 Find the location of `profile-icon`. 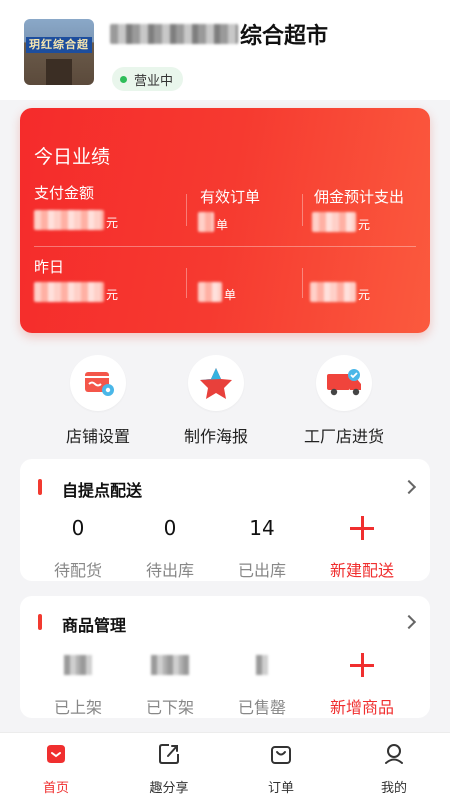

profile-icon is located at coordinates (394, 754).